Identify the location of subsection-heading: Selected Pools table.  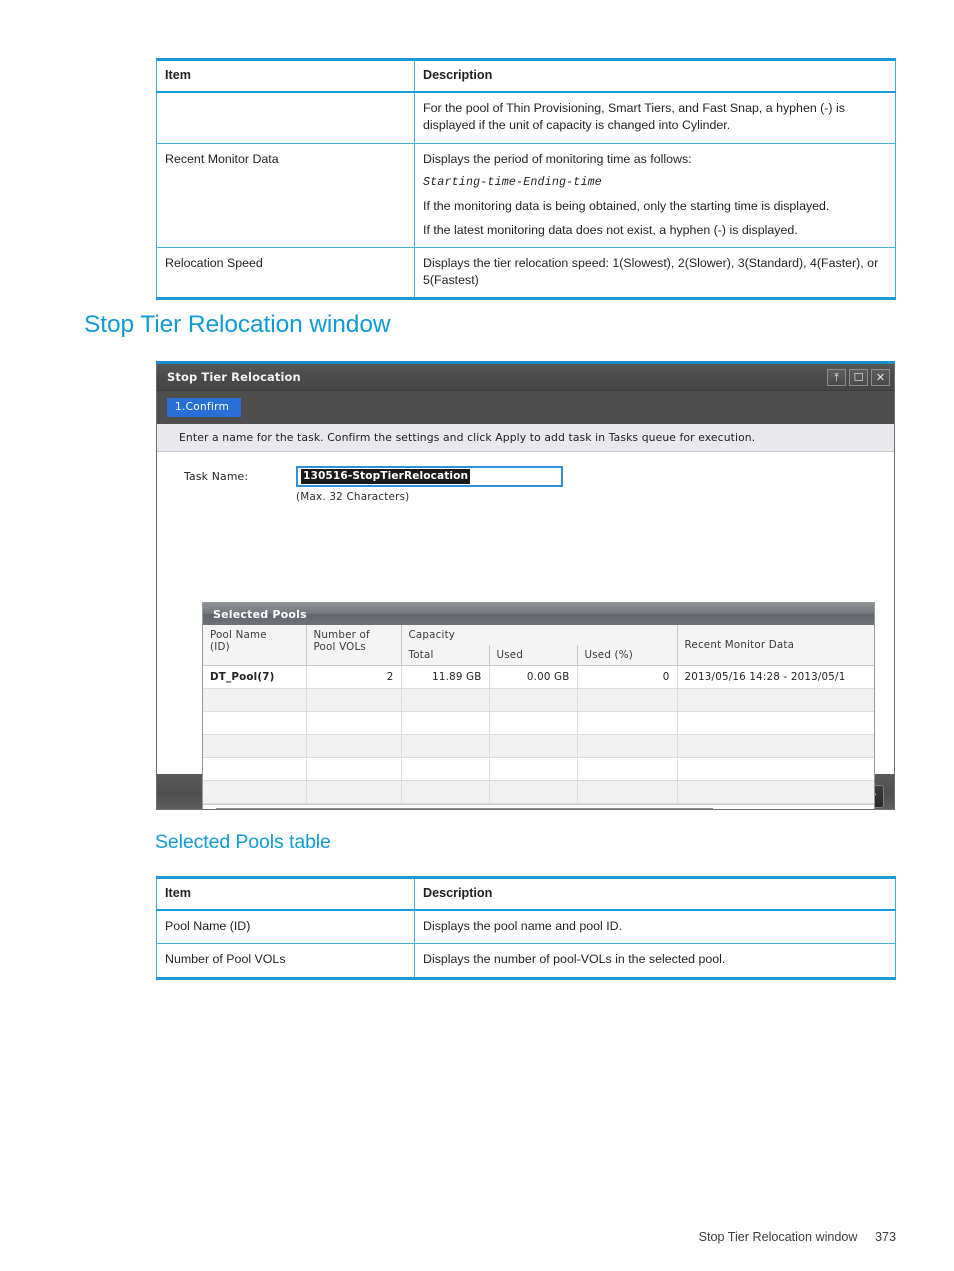
(243, 842).